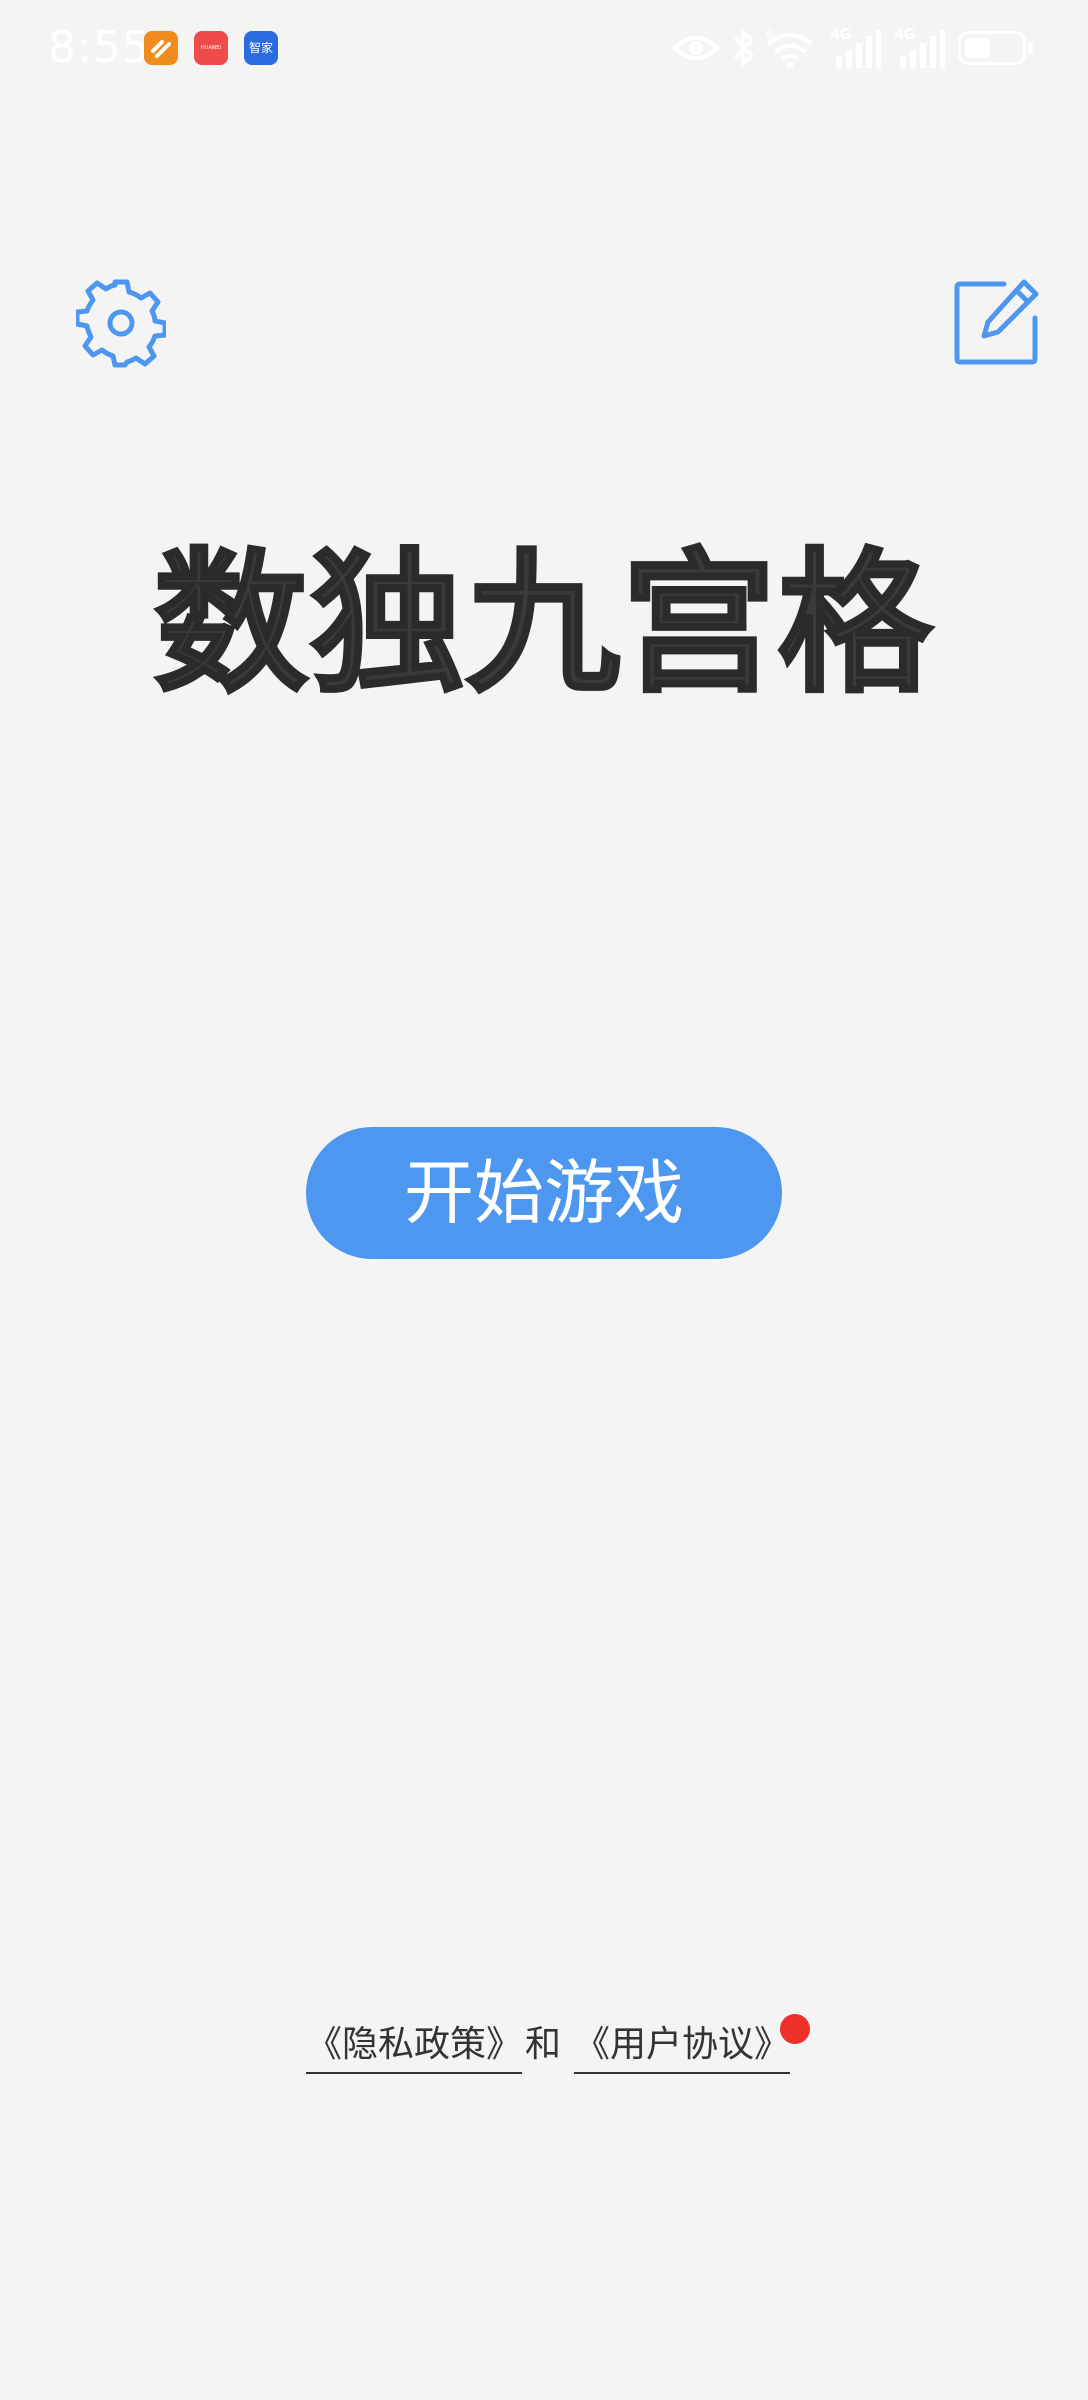 The image size is (1088, 2400). I want to click on bluetooth-icon, so click(743, 48).